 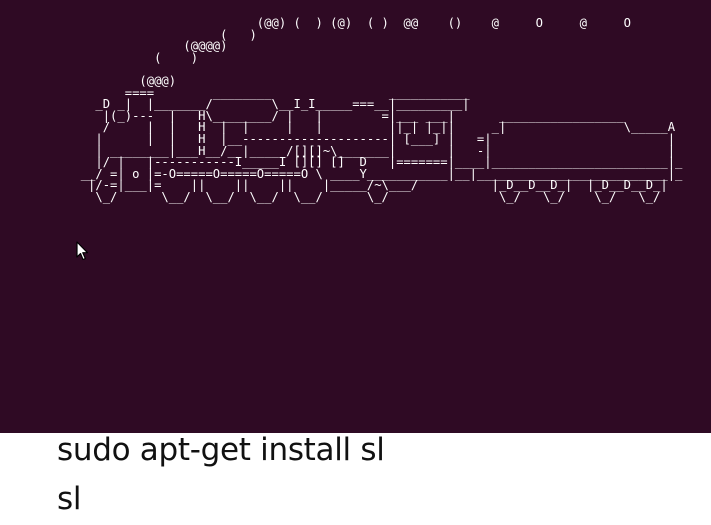 I want to click on run-command-text: sl, so click(x=69, y=499).